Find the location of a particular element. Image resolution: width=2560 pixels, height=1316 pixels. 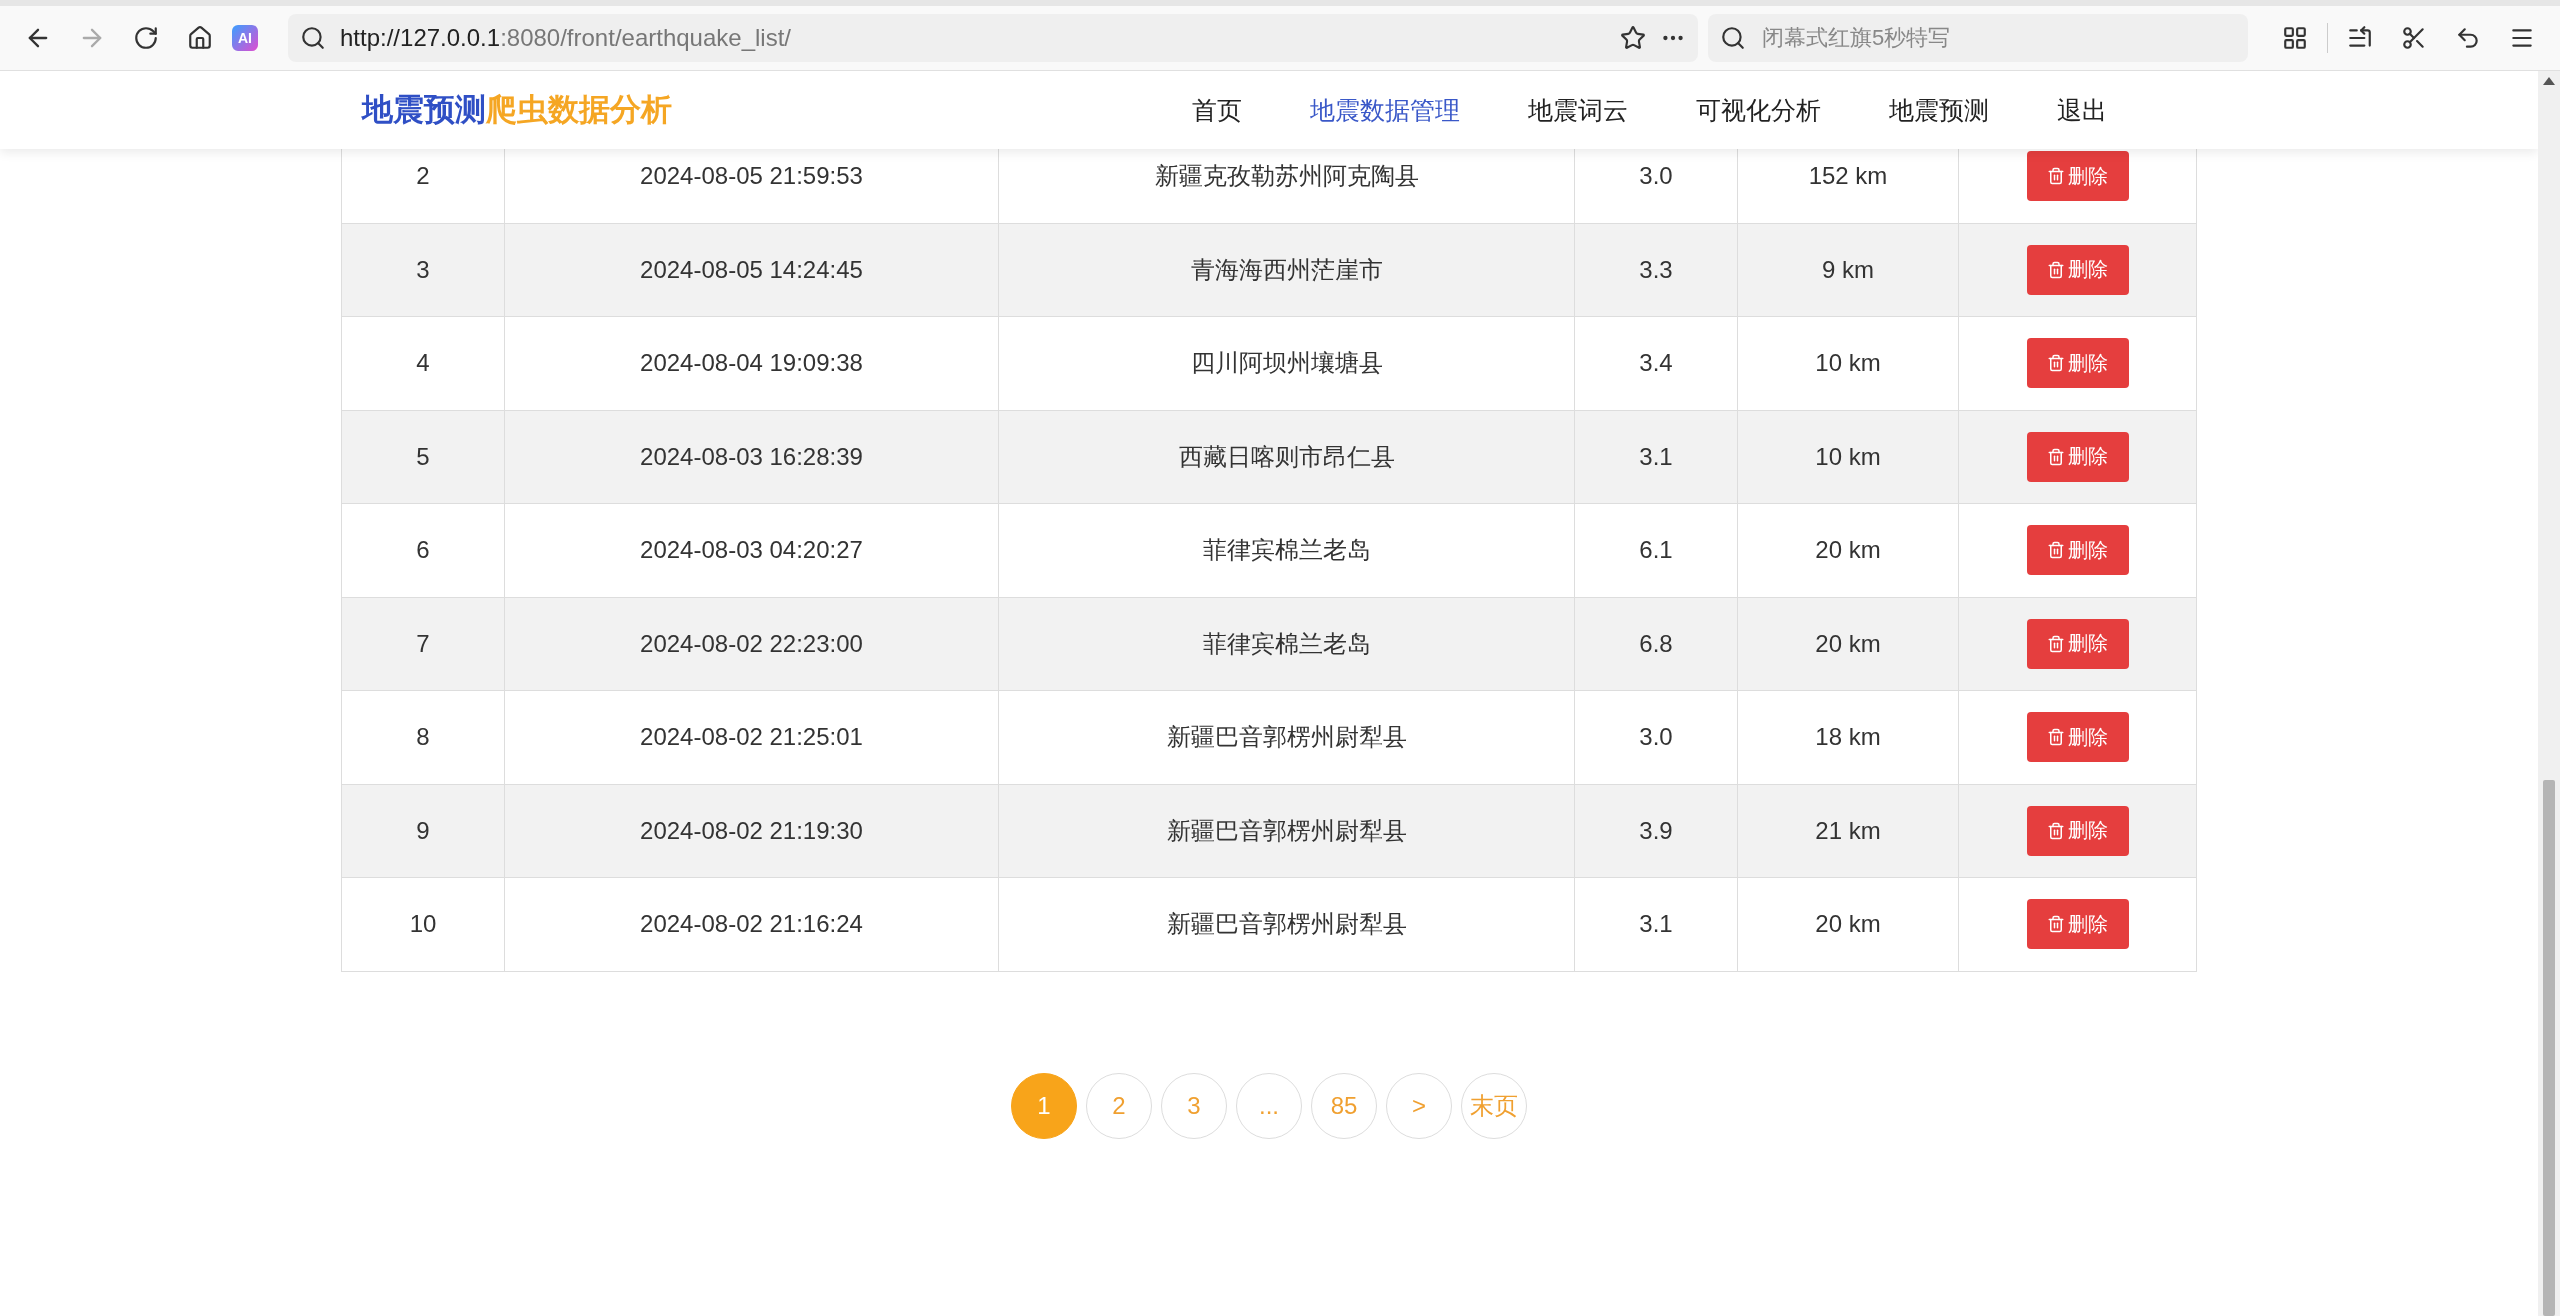

nav-link: 退出 is located at coordinates (2082, 110).